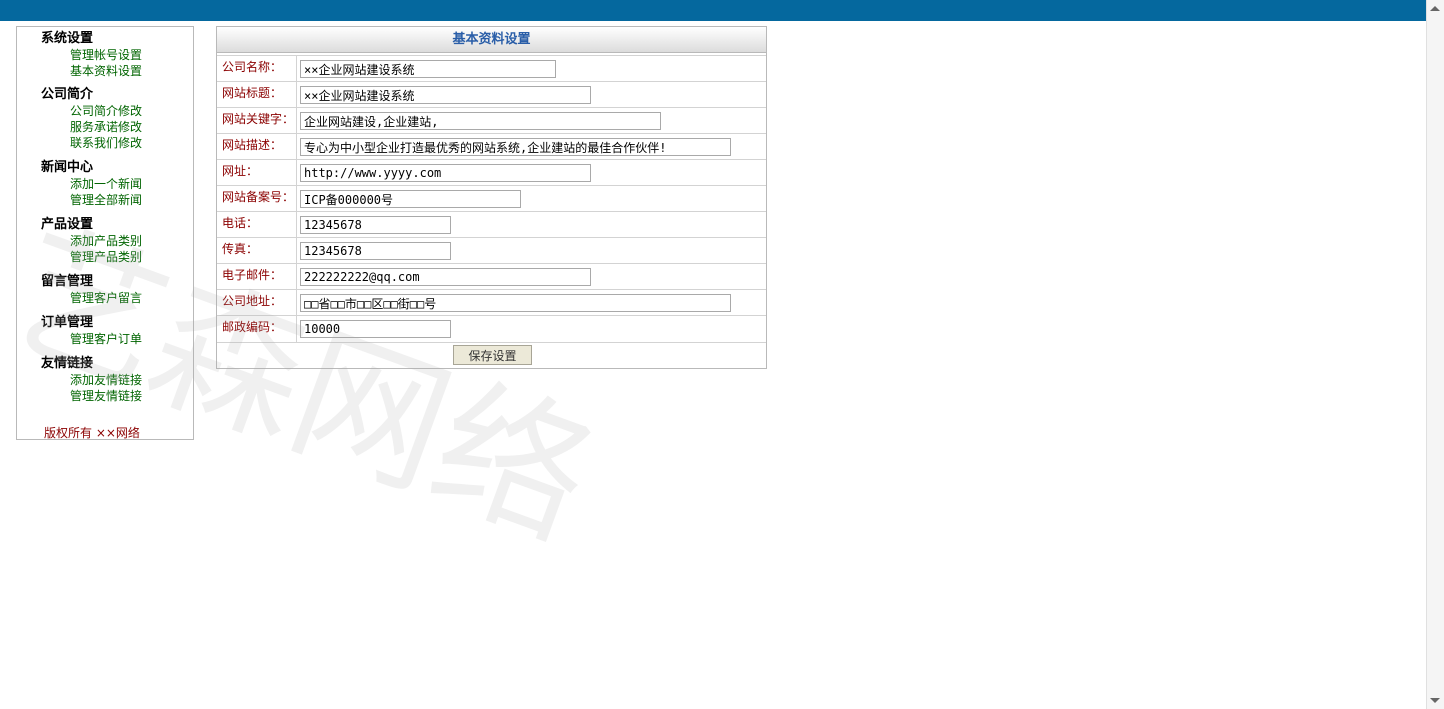 This screenshot has width=1444, height=709. Describe the element at coordinates (445, 173) in the screenshot. I see `url-input` at that location.